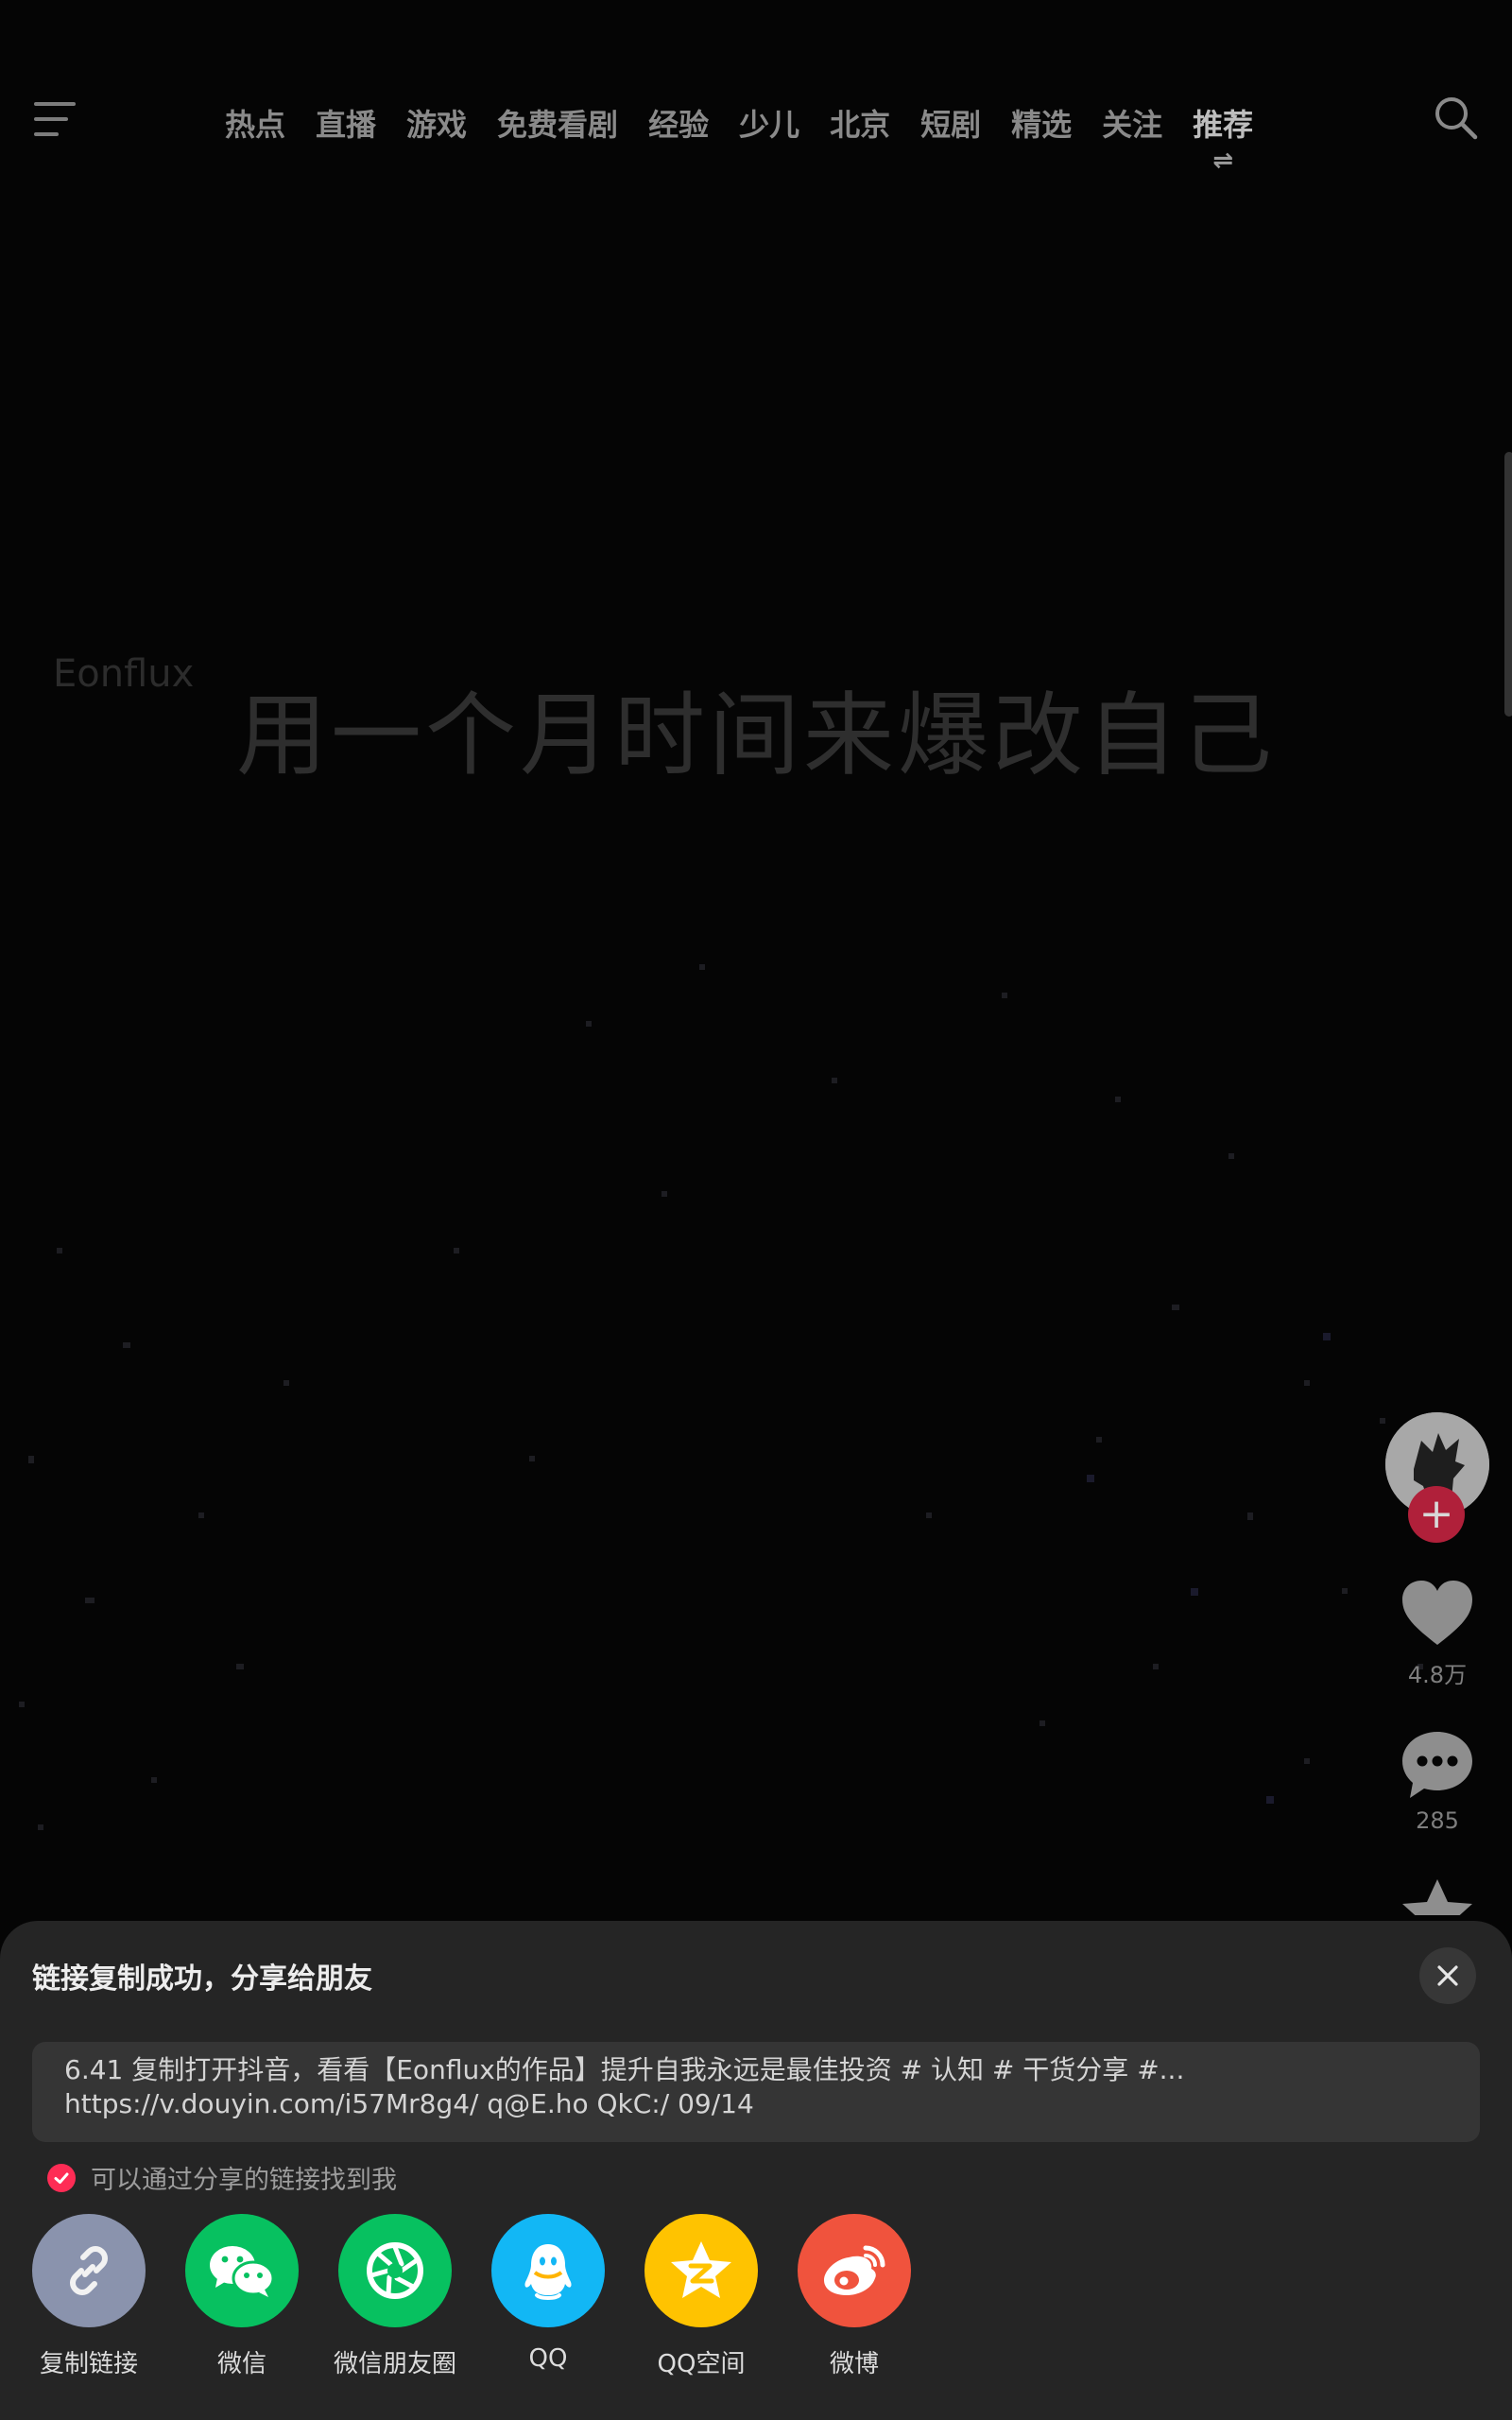  What do you see at coordinates (950, 123) in the screenshot?
I see `tab-short-drama: 短剧` at bounding box center [950, 123].